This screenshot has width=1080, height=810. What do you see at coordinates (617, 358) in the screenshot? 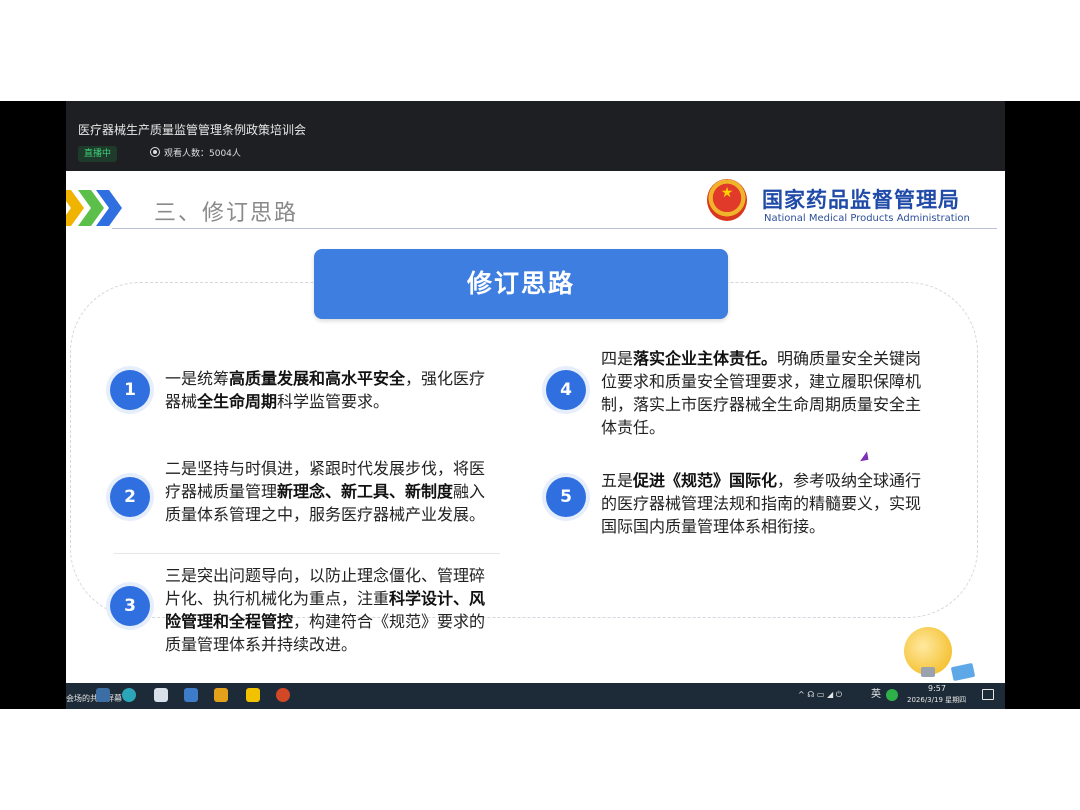
I see `body-text: 四是` at bounding box center [617, 358].